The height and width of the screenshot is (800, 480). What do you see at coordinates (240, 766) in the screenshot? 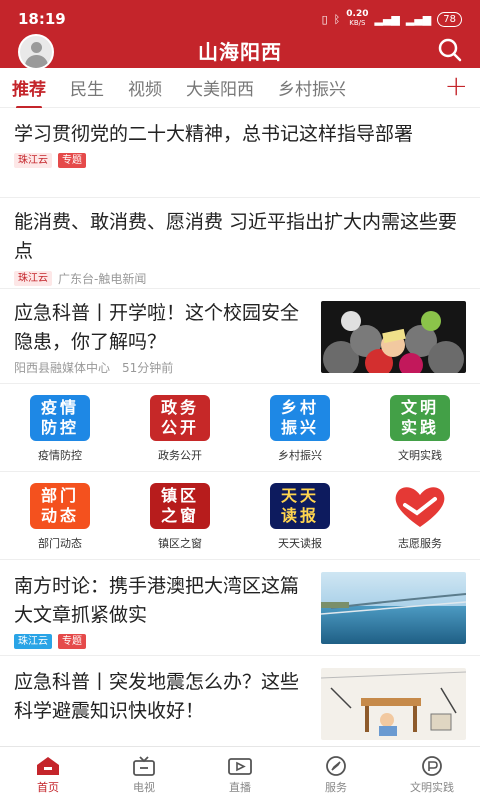
I see `live-icon` at bounding box center [240, 766].